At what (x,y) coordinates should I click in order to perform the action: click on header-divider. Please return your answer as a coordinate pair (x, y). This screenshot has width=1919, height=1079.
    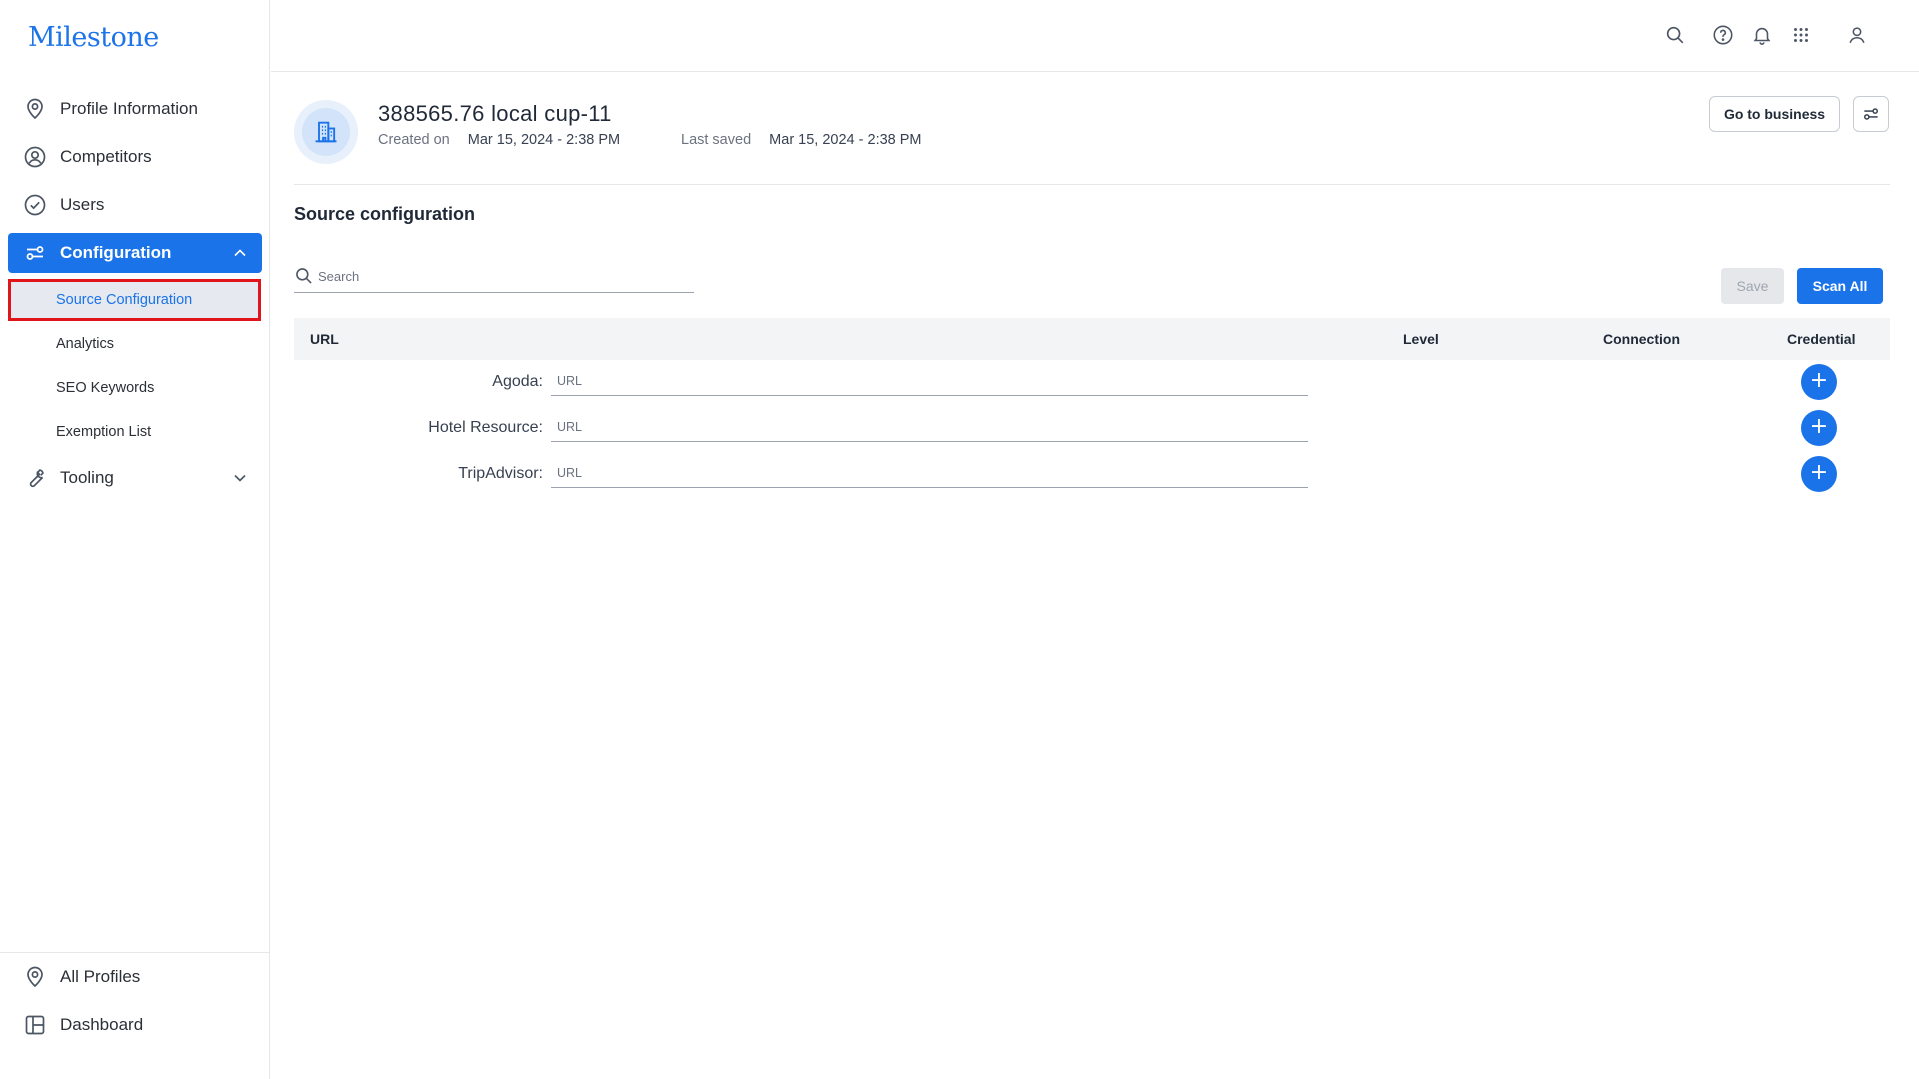
    Looking at the image, I should click on (1092, 184).